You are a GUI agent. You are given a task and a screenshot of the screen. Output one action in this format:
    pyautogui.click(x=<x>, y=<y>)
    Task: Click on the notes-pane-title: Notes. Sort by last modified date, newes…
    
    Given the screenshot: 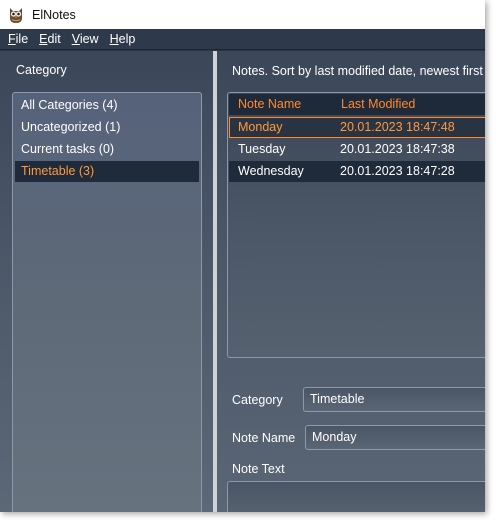 What is the action you would take?
    pyautogui.click(x=357, y=71)
    